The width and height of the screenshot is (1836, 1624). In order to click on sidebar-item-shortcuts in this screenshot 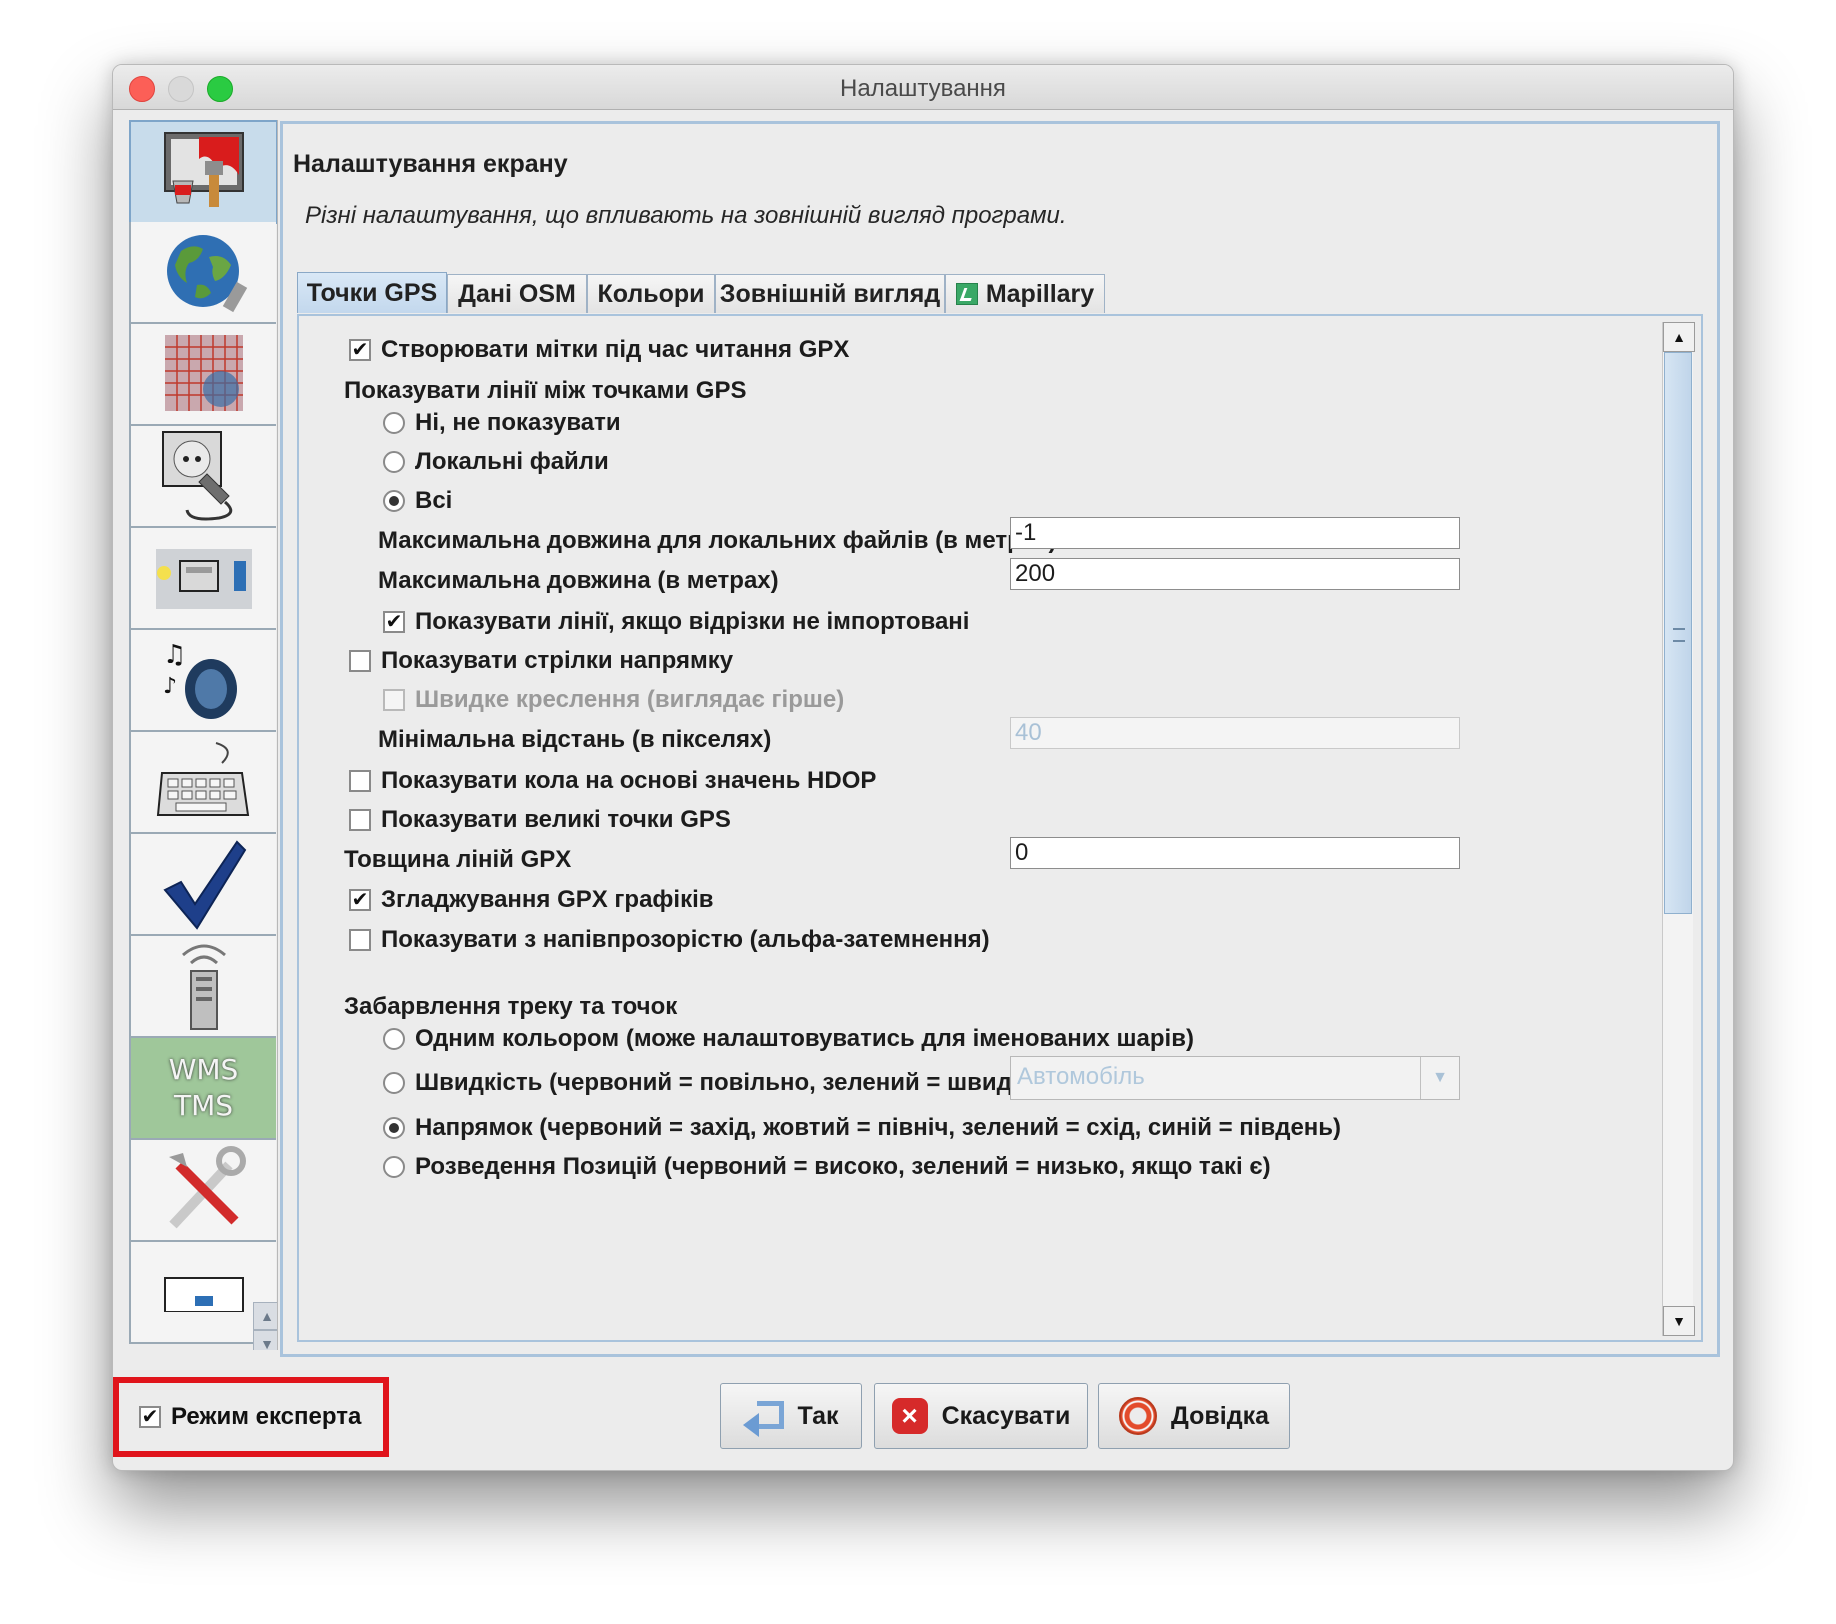, I will do `click(202, 783)`.